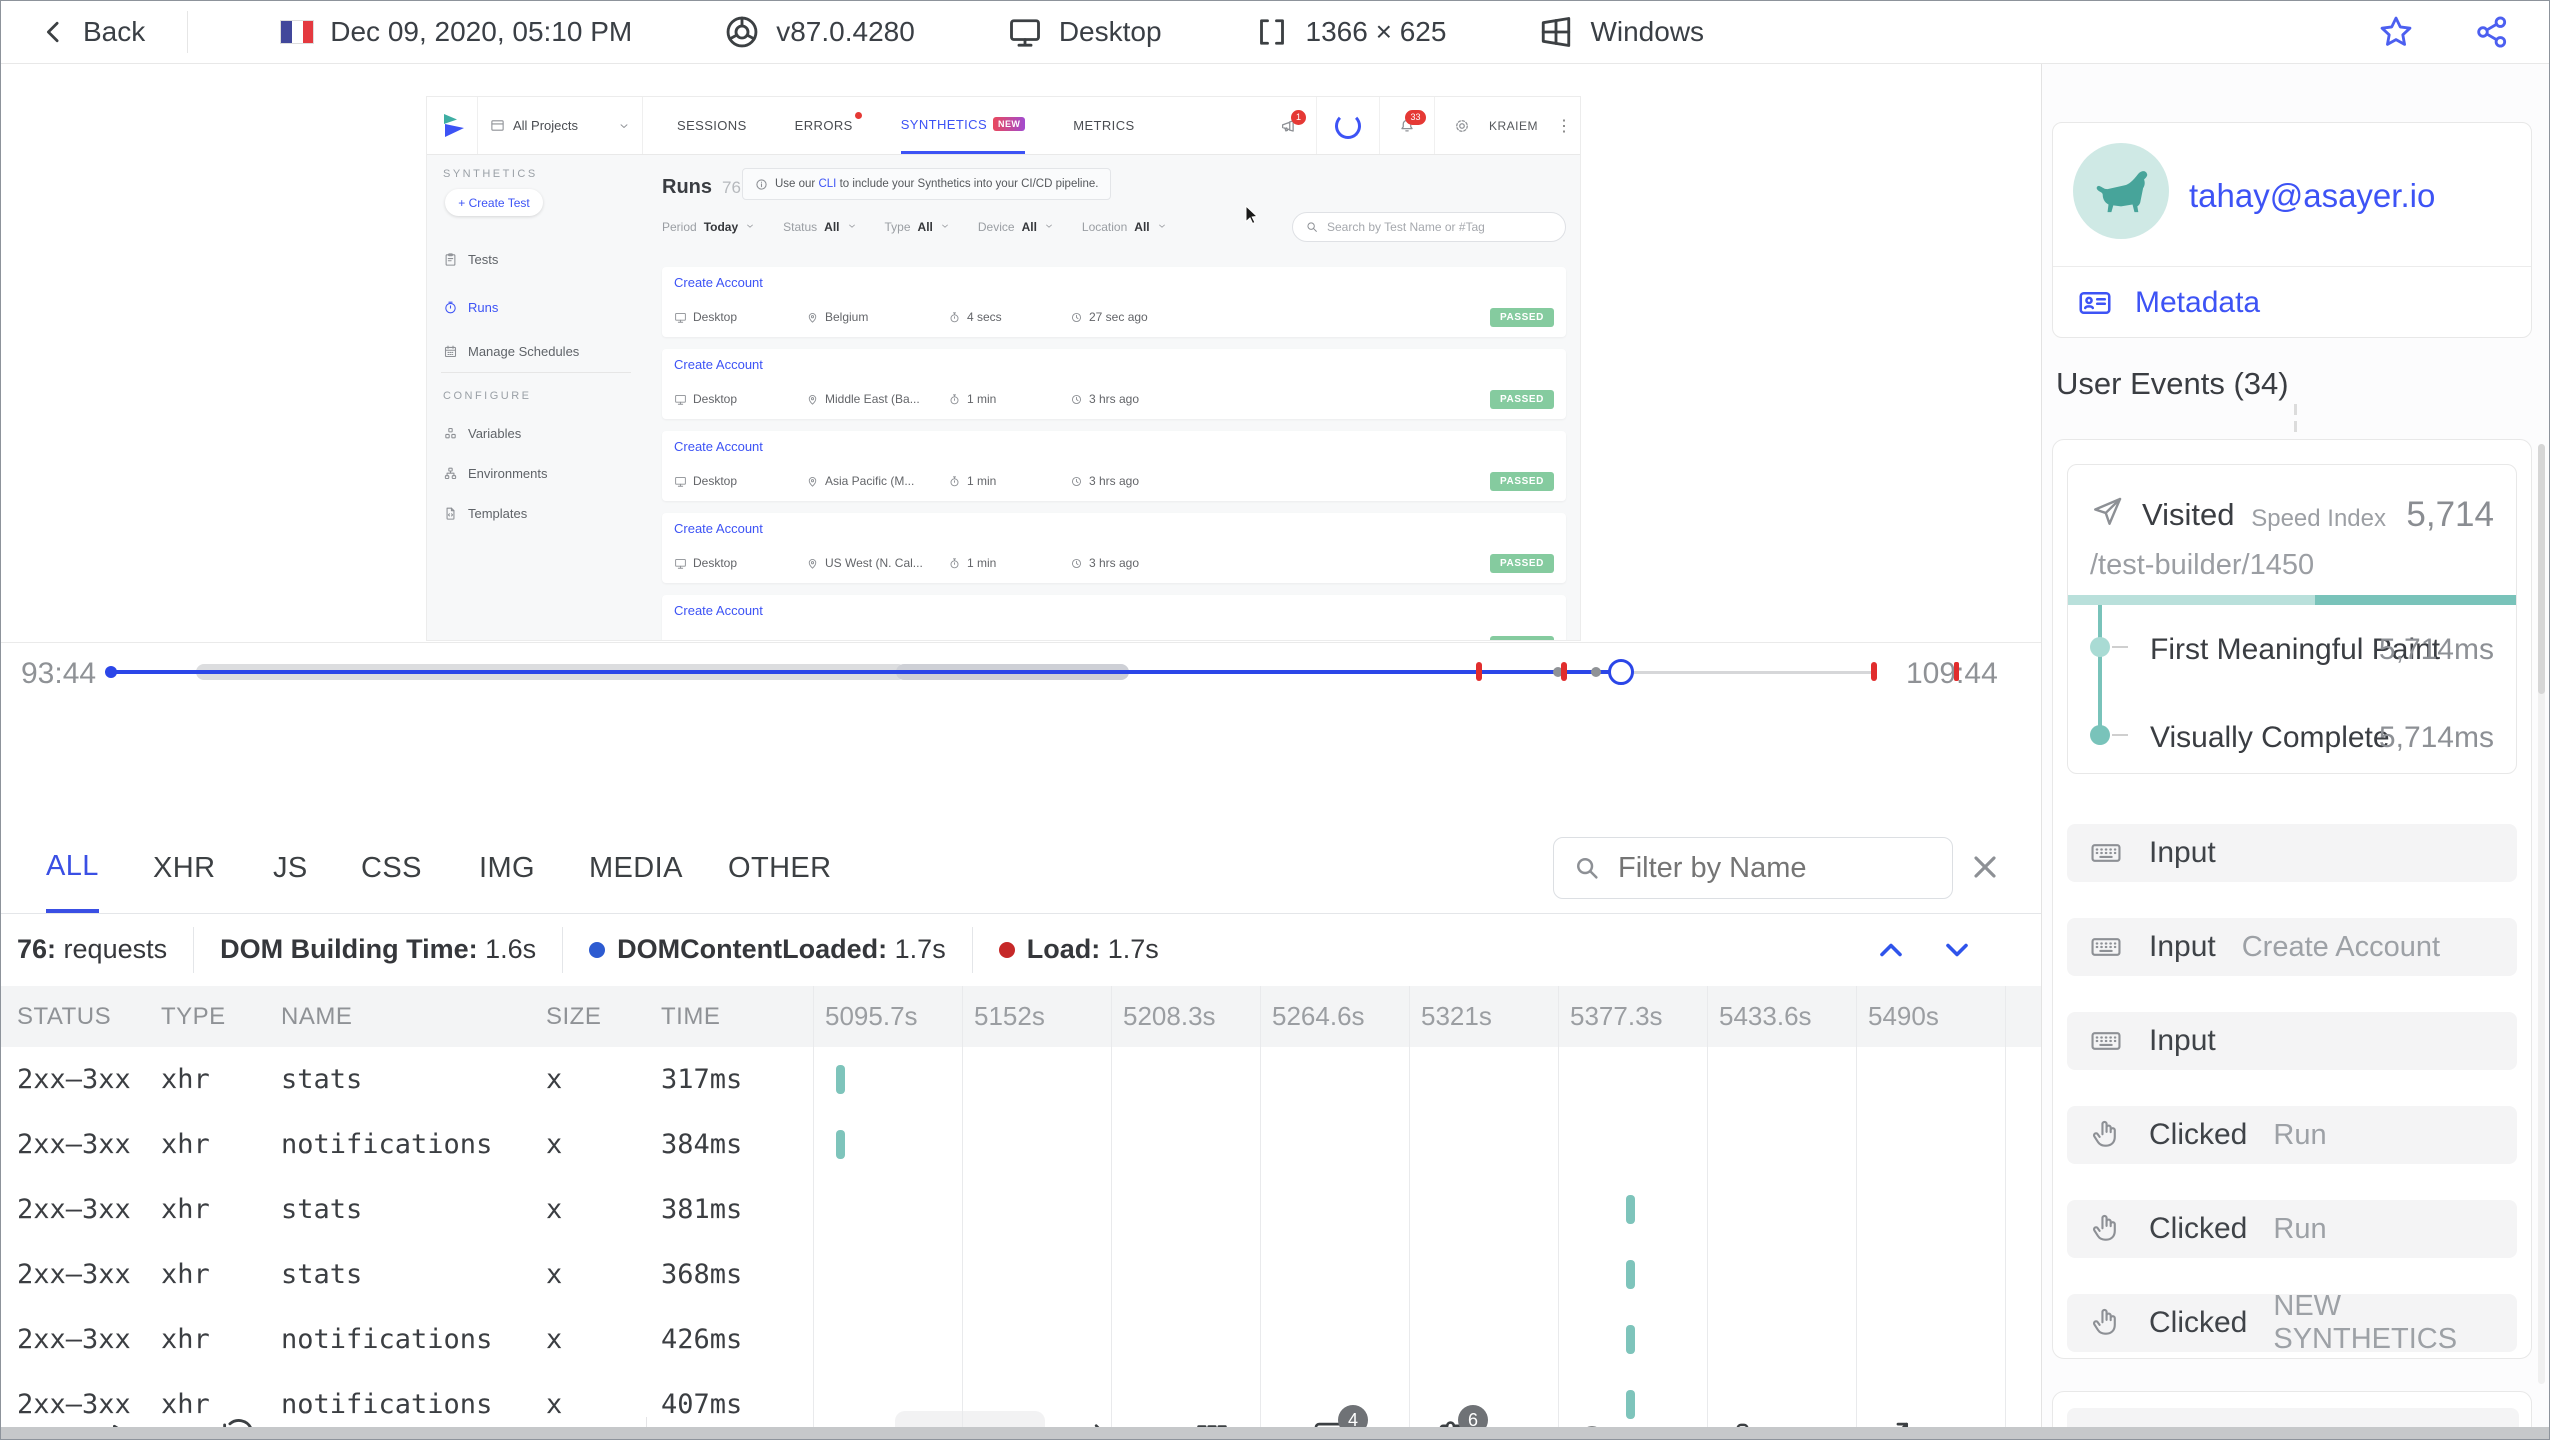 This screenshot has width=2550, height=1440. What do you see at coordinates (290, 868) in the screenshot?
I see `tab-js: JS` at bounding box center [290, 868].